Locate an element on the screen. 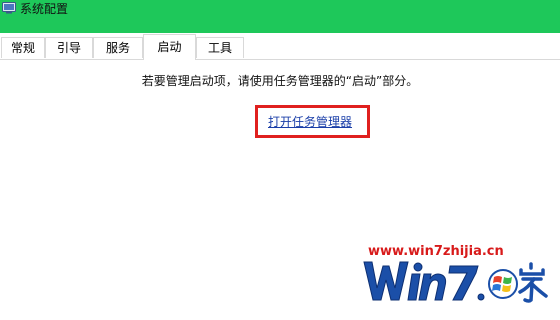 Image resolution: width=560 pixels, height=320 pixels. watermark-logo-glyph is located at coordinates (533, 282).